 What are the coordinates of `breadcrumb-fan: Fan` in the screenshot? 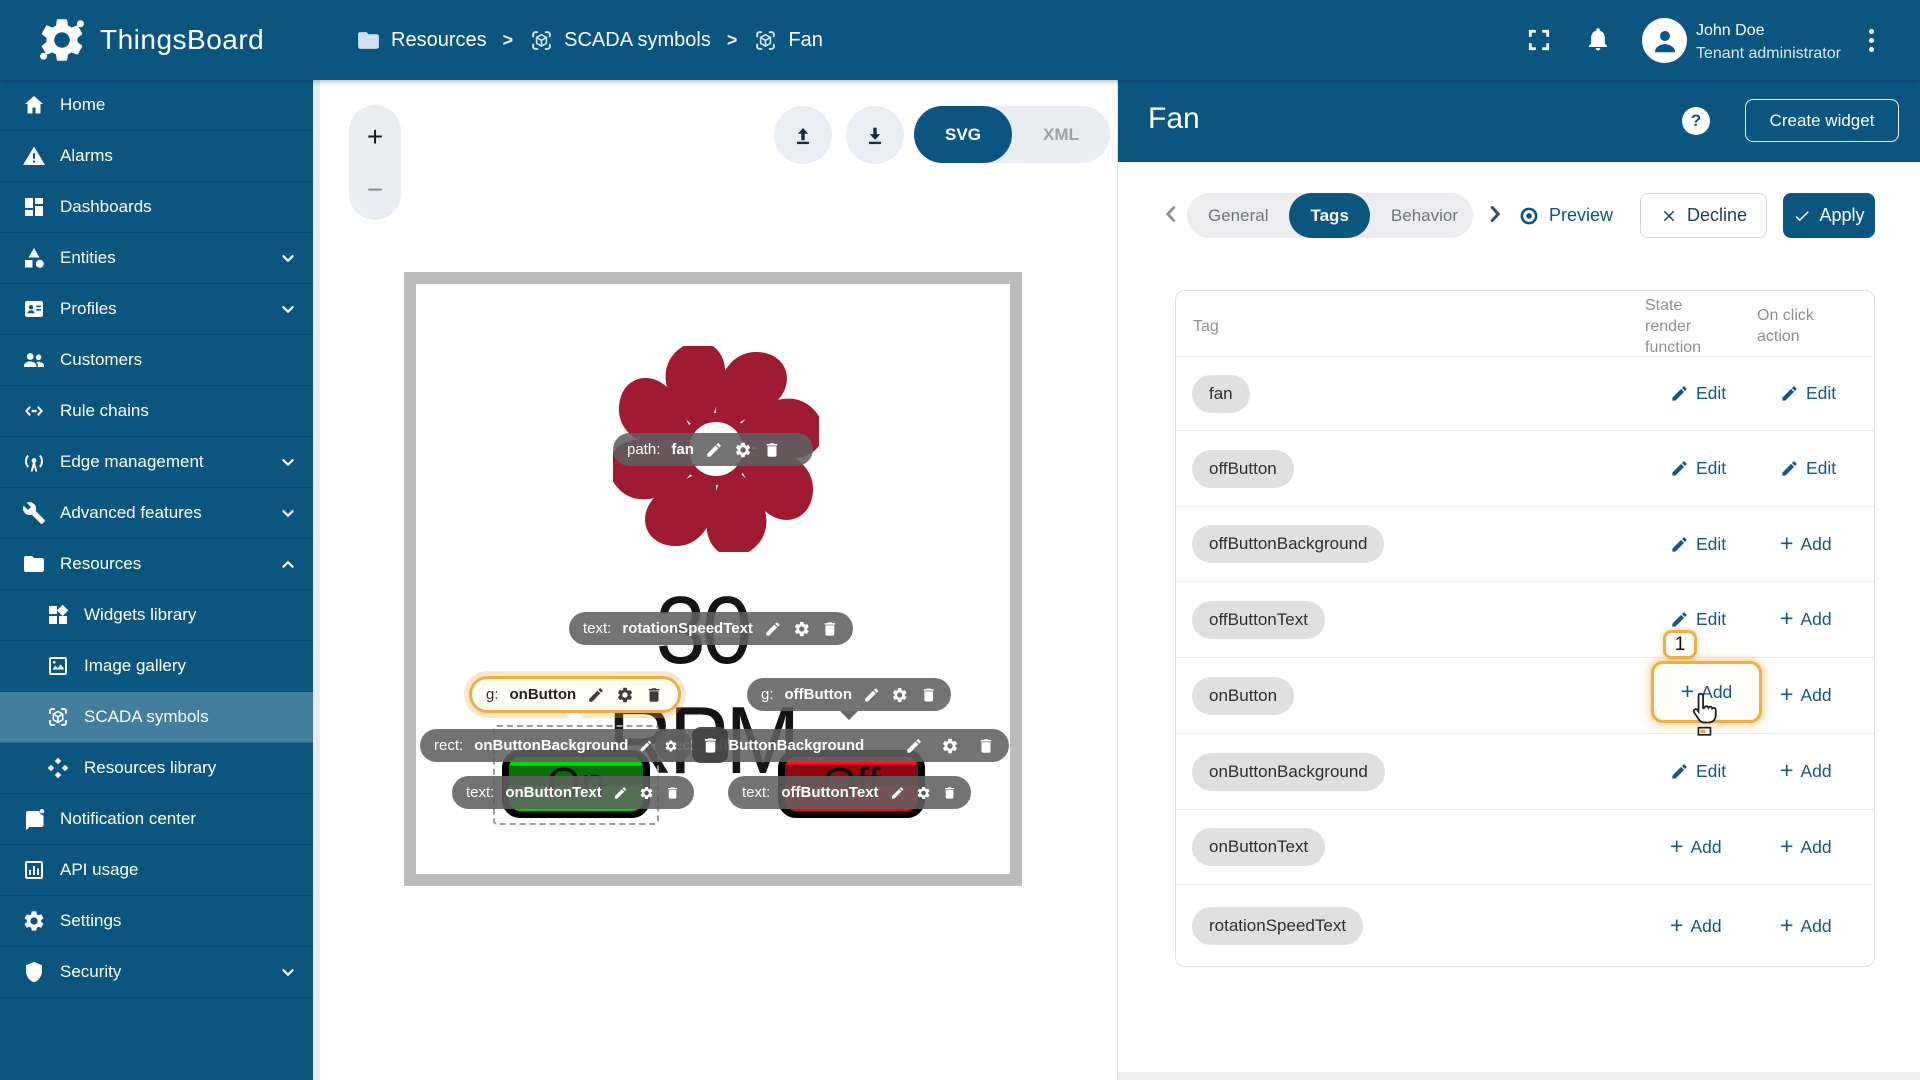 It's located at (788, 40).